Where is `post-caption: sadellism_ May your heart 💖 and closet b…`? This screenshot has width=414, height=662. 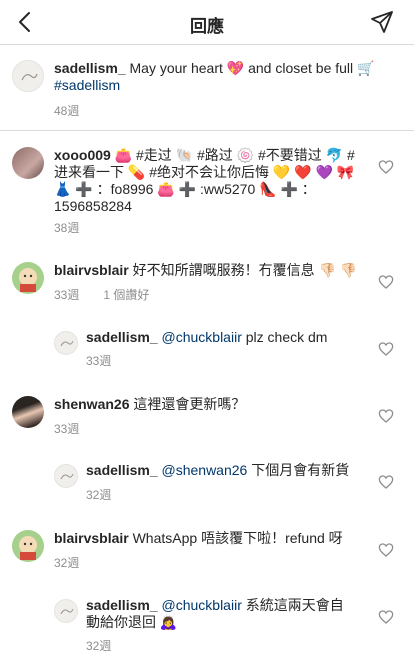 post-caption: sadellism_ May your heart 💖 and closet b… is located at coordinates (207, 88).